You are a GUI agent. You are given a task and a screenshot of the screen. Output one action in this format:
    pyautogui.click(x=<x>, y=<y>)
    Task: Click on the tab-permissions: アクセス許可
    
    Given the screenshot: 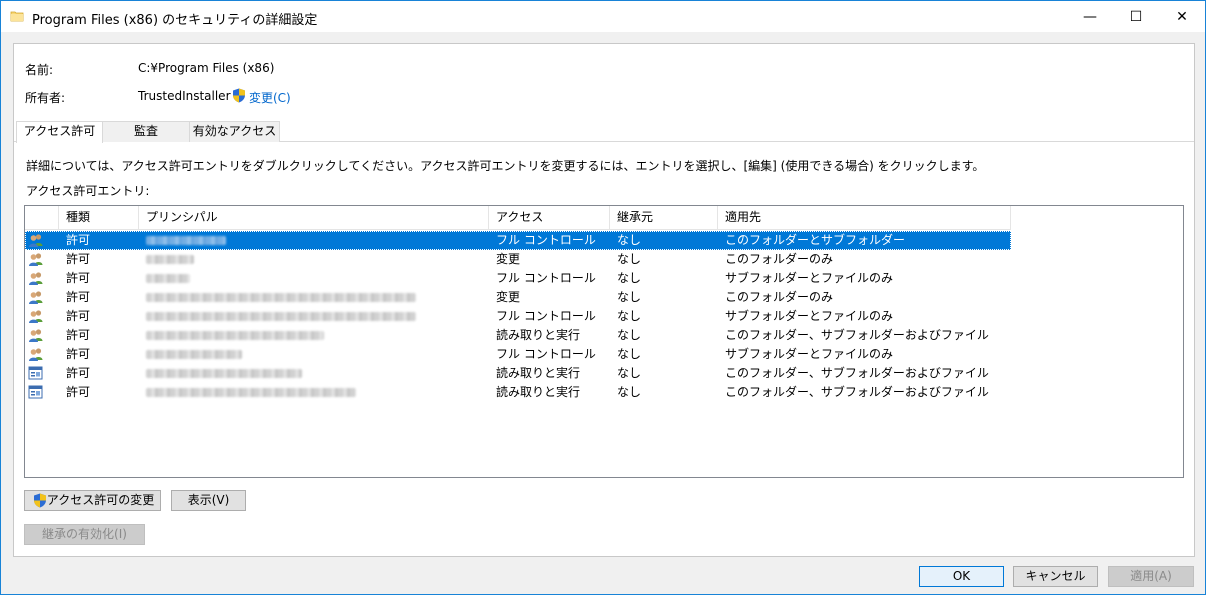 What is the action you would take?
    pyautogui.click(x=59, y=132)
    